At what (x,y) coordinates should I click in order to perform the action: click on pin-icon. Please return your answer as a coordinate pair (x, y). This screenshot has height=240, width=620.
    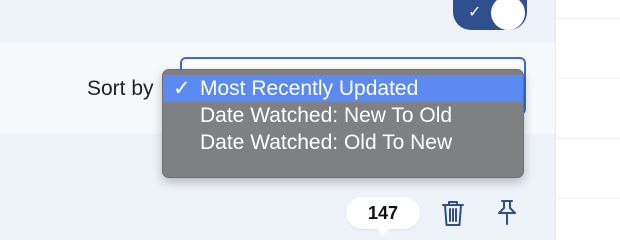
    Looking at the image, I should click on (507, 212).